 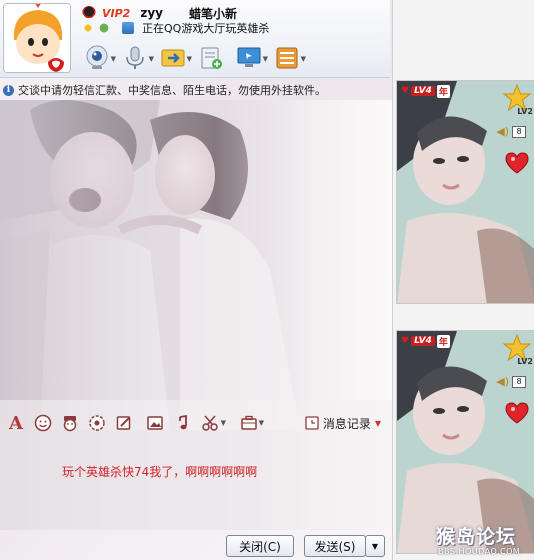 I want to click on contact-nickname: 蜡笔小新, so click(x=212, y=13).